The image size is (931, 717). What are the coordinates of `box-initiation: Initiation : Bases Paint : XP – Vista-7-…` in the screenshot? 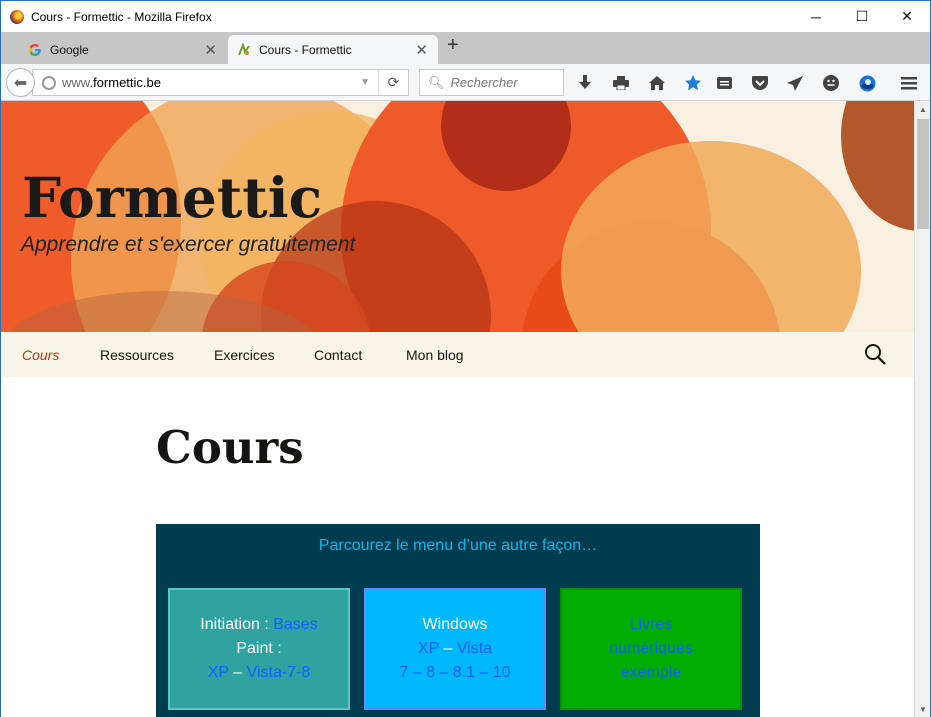 It's located at (259, 649).